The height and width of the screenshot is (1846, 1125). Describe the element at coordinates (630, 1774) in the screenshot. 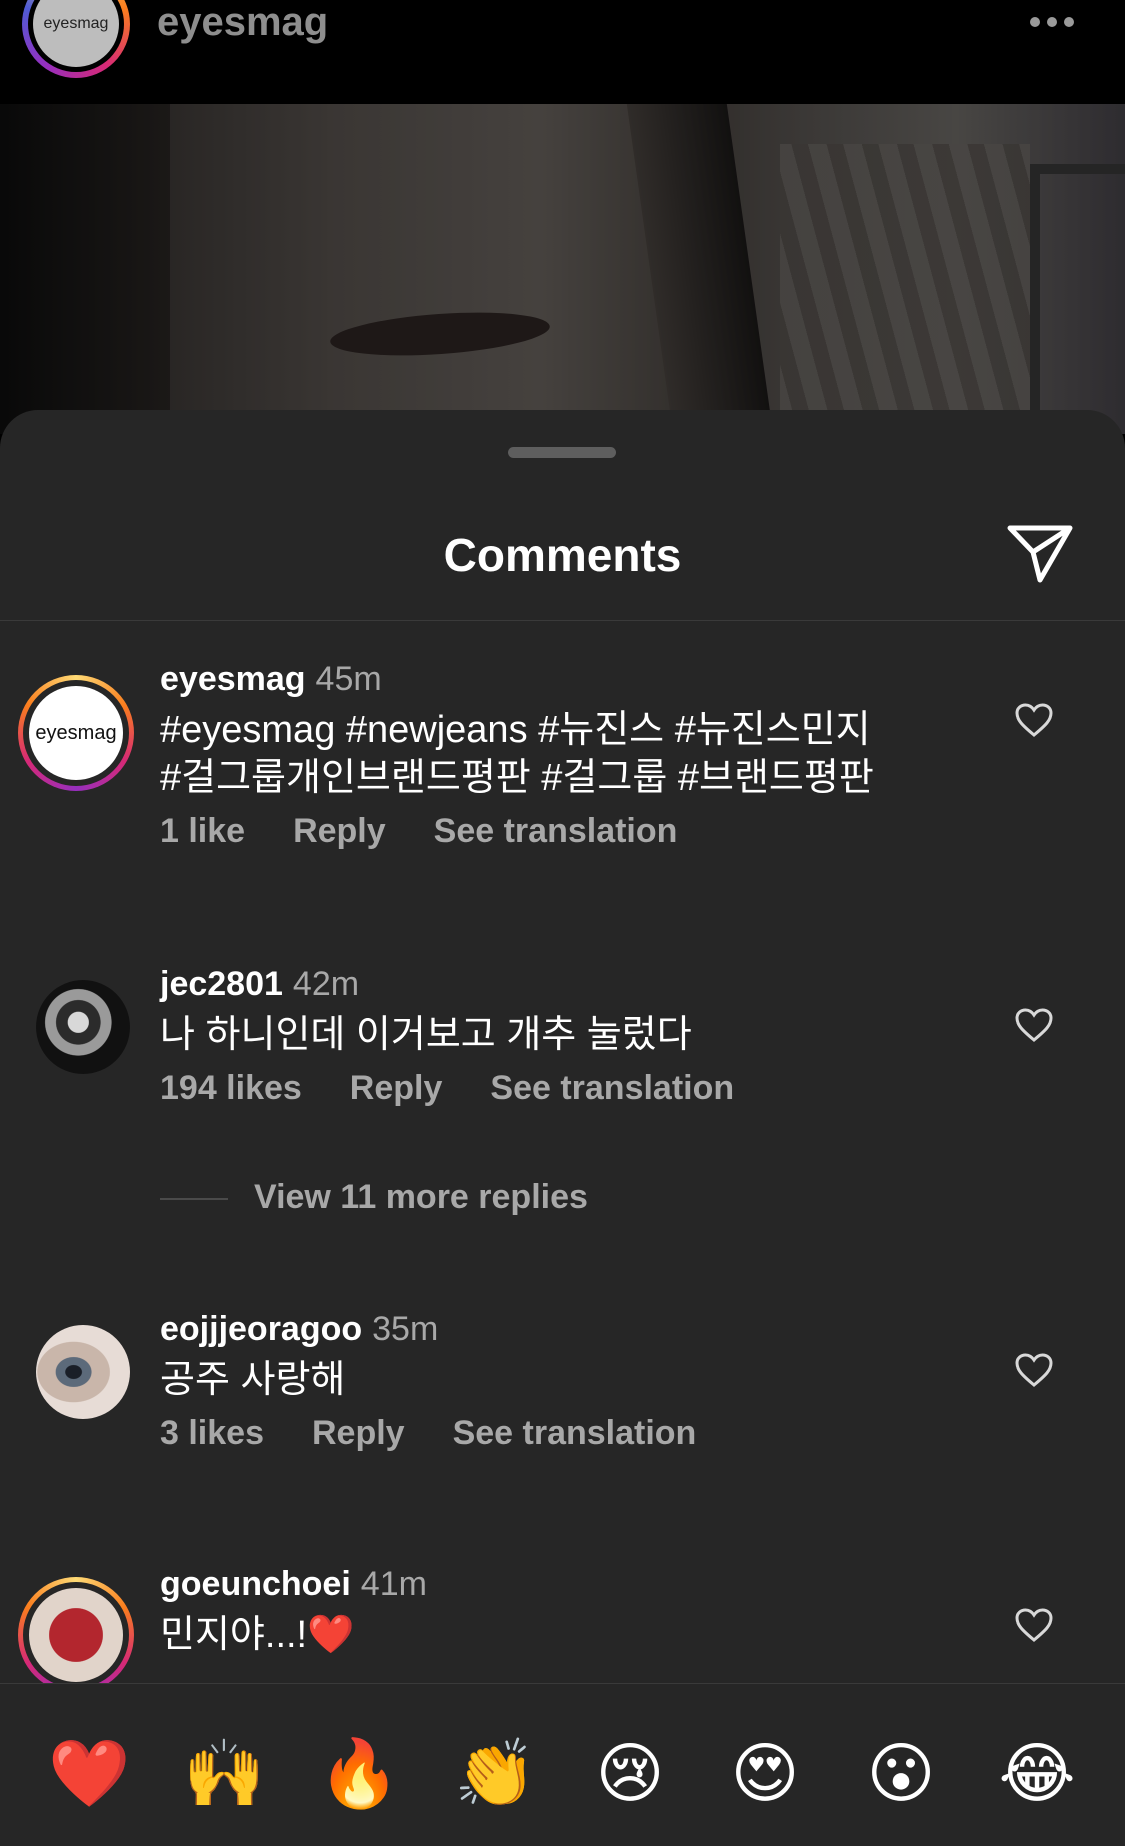

I see `emoji-crying-button: 😢` at that location.